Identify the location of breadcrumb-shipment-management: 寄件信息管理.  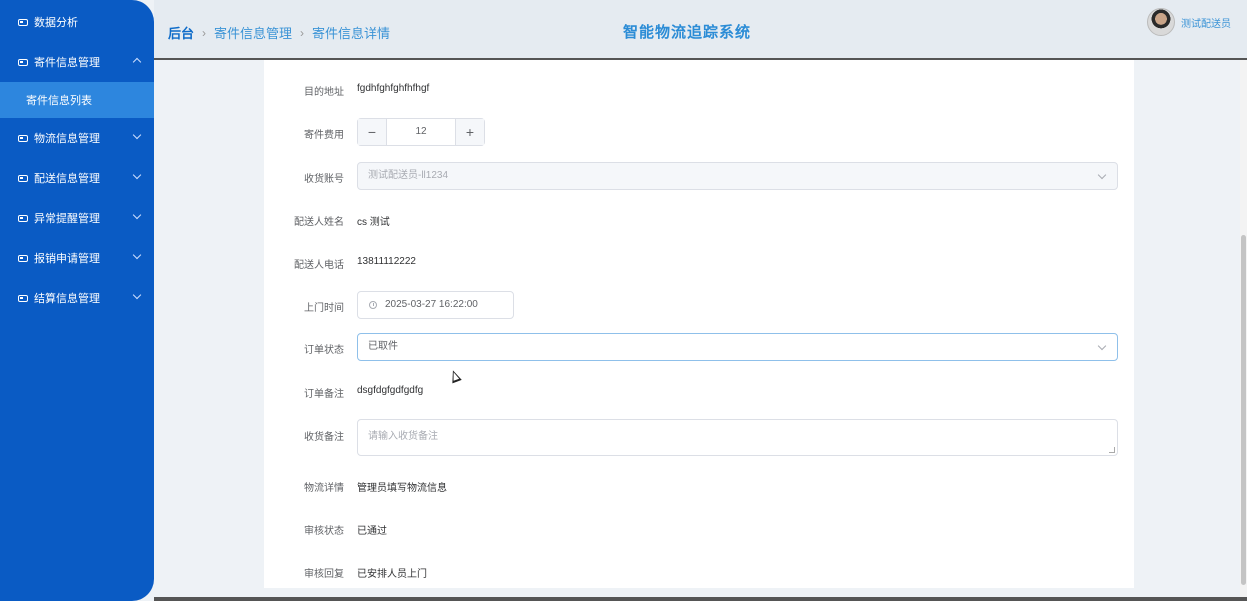
(253, 32).